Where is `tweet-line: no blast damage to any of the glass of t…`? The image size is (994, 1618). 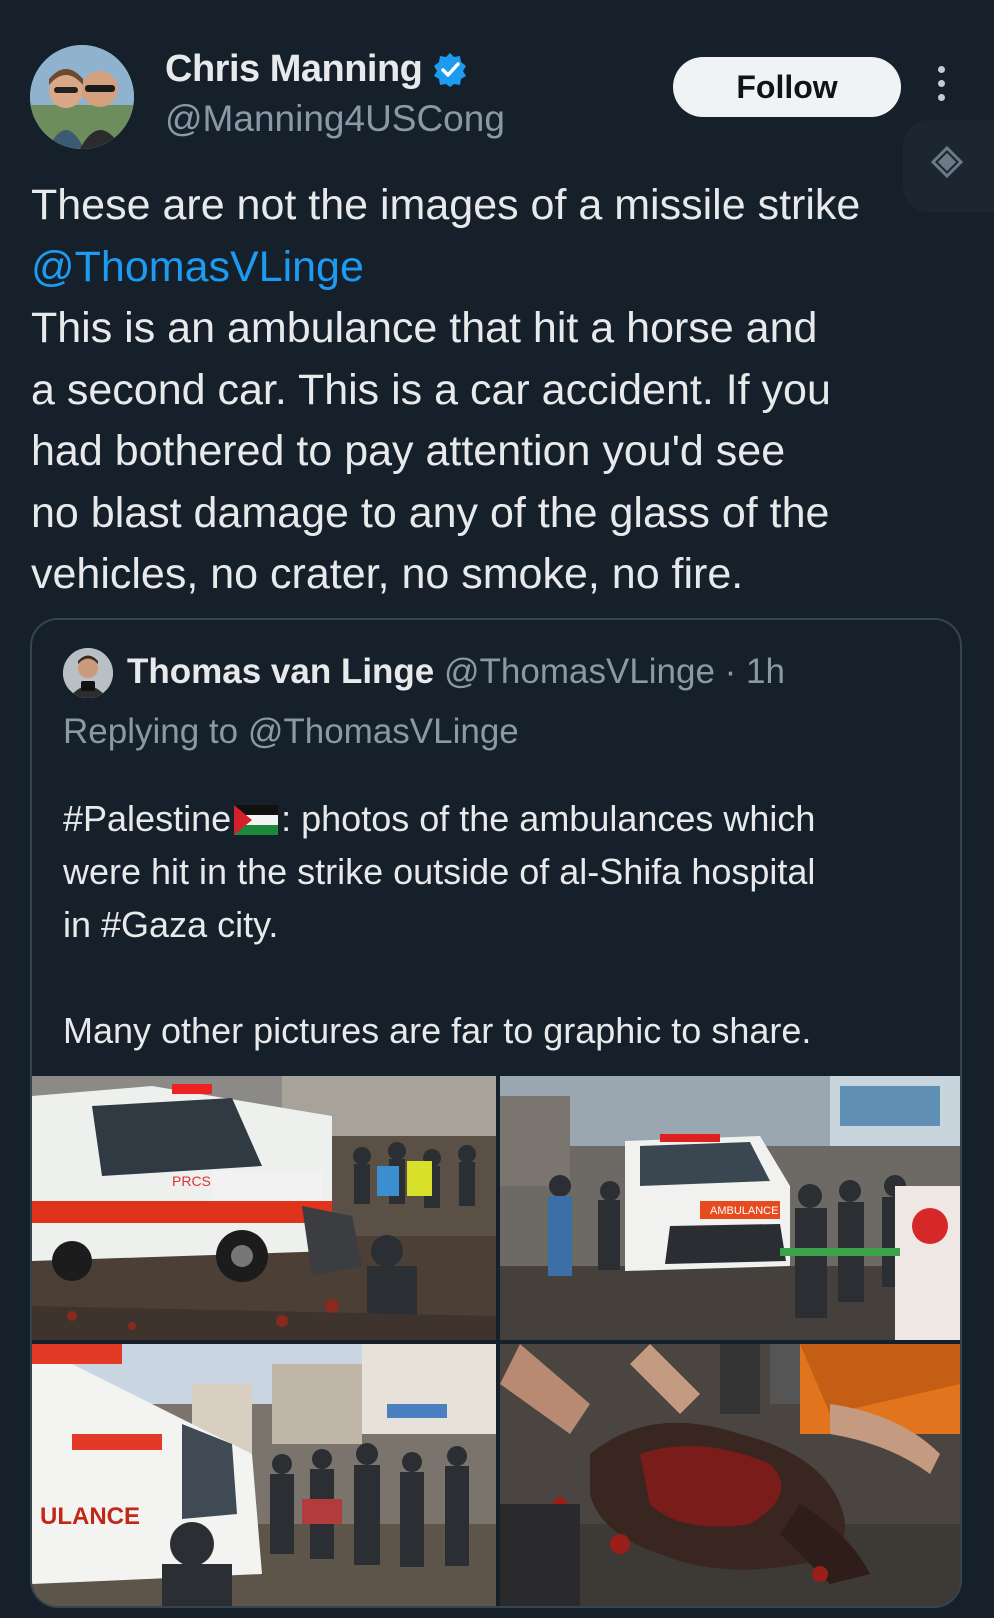 tweet-line: no blast damage to any of the glass of t… is located at coordinates (430, 512).